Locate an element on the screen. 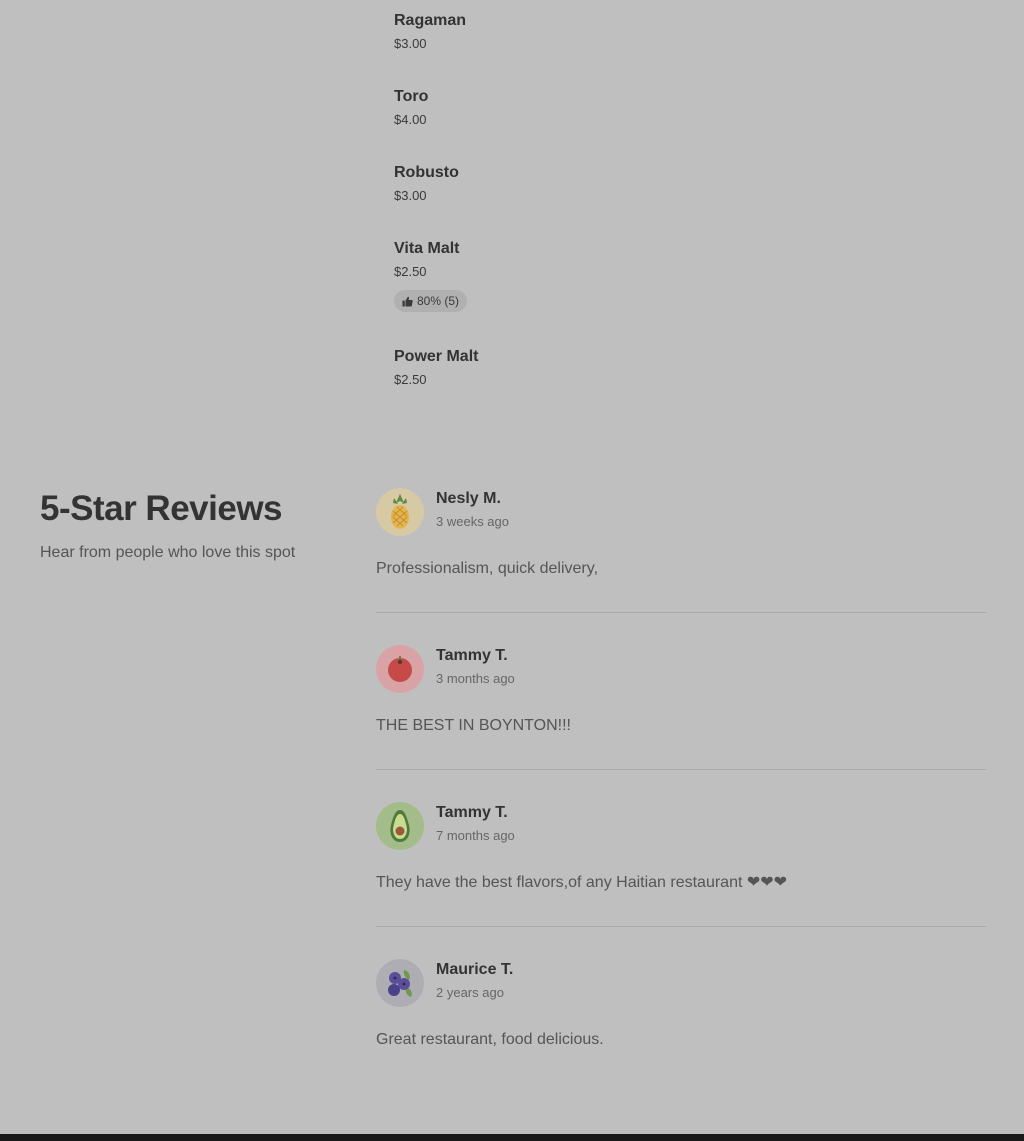 Image resolution: width=1024 pixels, height=1141 pixels. pineapple-icon is located at coordinates (400, 512).